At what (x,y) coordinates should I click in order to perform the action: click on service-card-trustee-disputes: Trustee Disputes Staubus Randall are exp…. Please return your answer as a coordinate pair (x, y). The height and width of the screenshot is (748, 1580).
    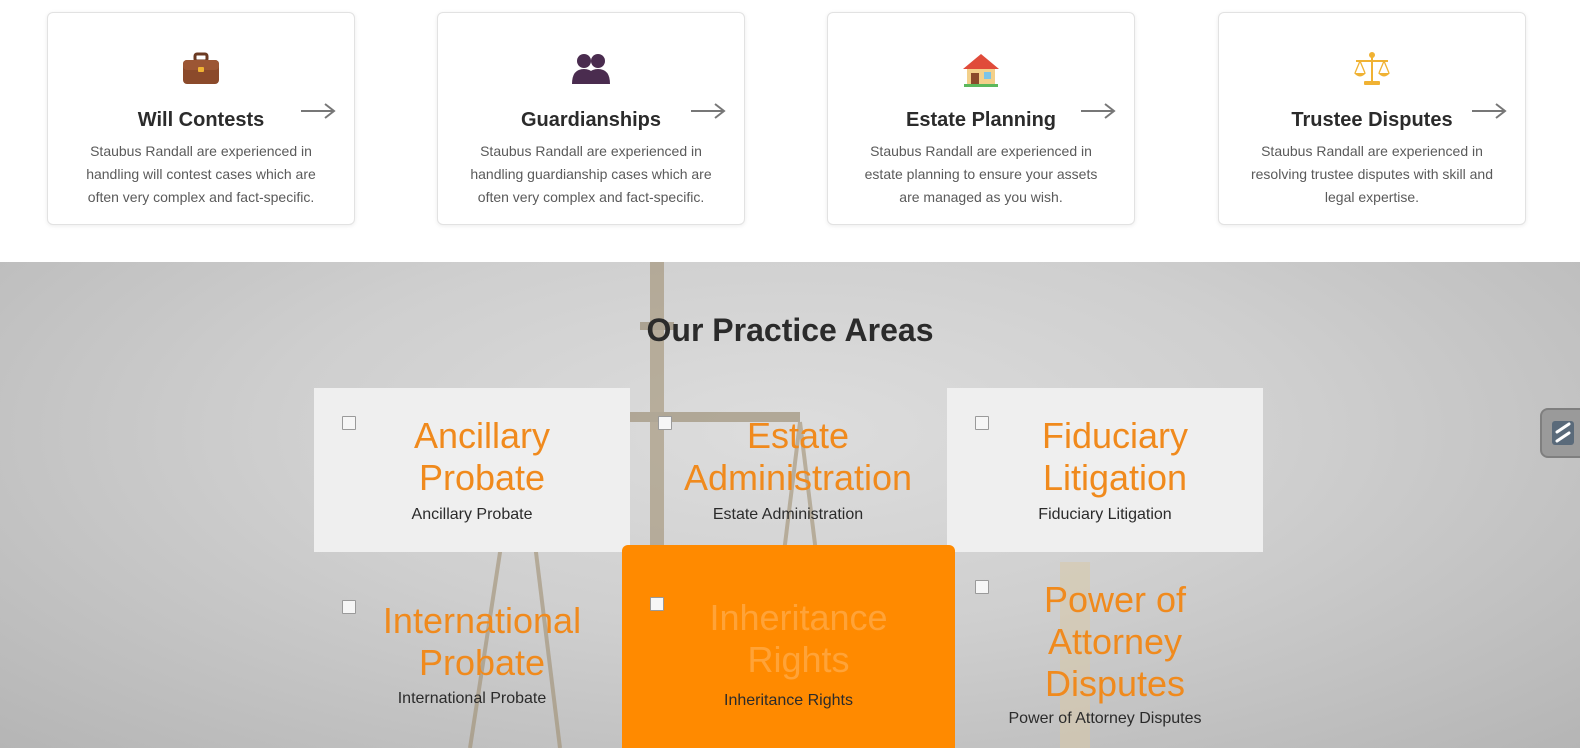
    Looking at the image, I should click on (1372, 118).